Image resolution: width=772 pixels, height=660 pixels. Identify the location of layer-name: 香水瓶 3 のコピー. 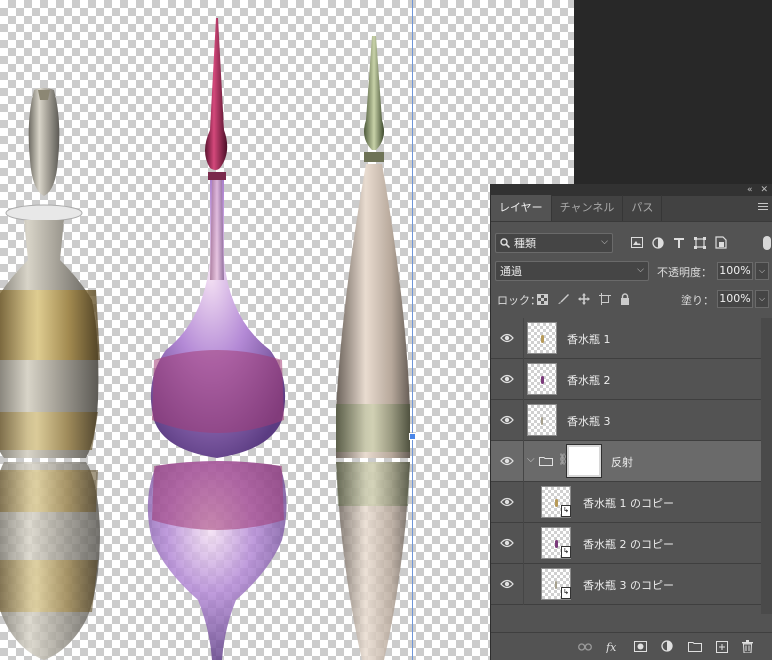
(628, 585).